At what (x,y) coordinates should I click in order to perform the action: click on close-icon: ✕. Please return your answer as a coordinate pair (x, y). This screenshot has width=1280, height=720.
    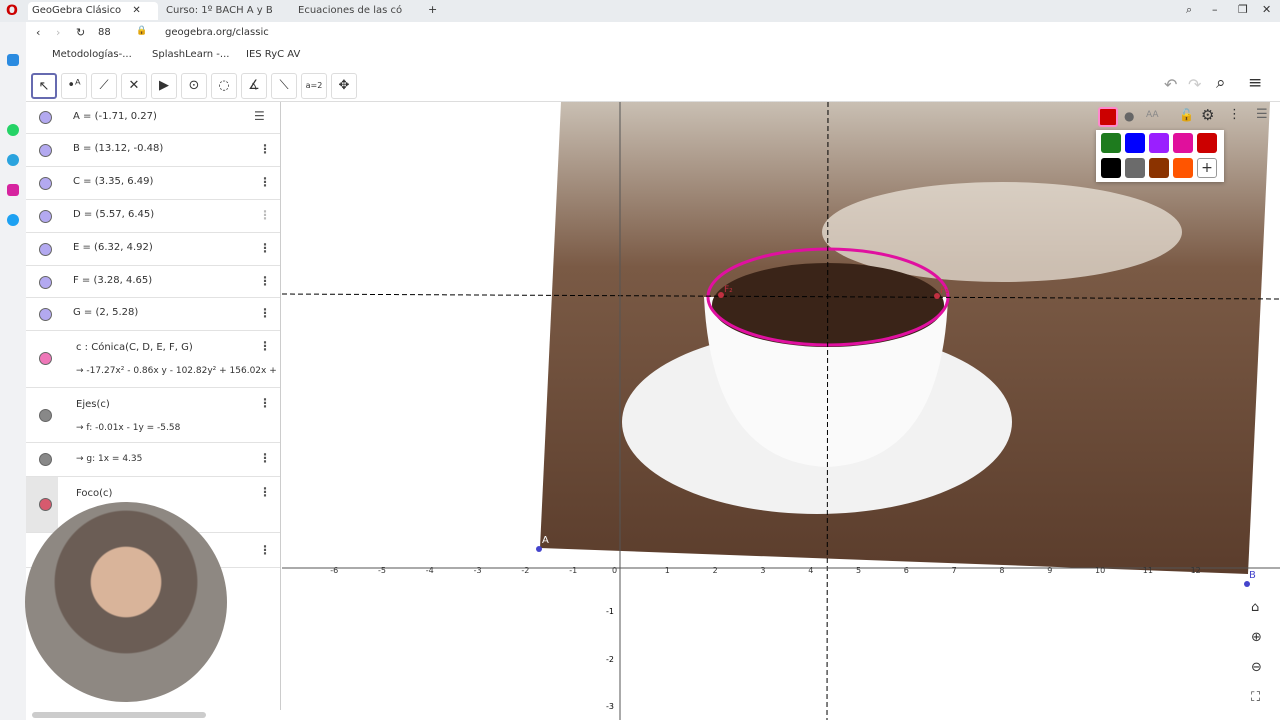
    Looking at the image, I should click on (136, 10).